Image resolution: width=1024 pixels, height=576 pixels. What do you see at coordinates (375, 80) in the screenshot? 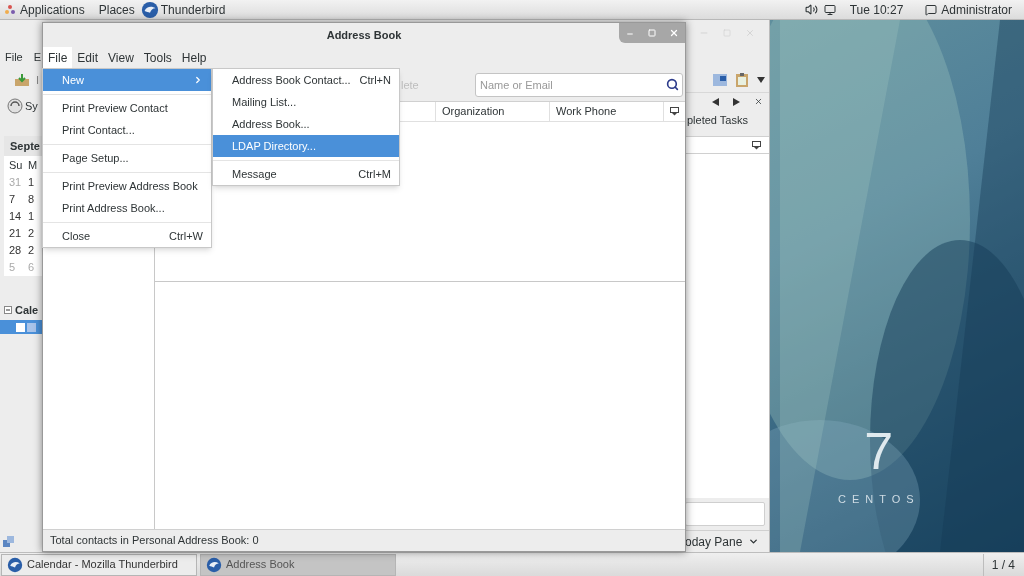
I see `shortcut-label: Ctrl+N` at bounding box center [375, 80].